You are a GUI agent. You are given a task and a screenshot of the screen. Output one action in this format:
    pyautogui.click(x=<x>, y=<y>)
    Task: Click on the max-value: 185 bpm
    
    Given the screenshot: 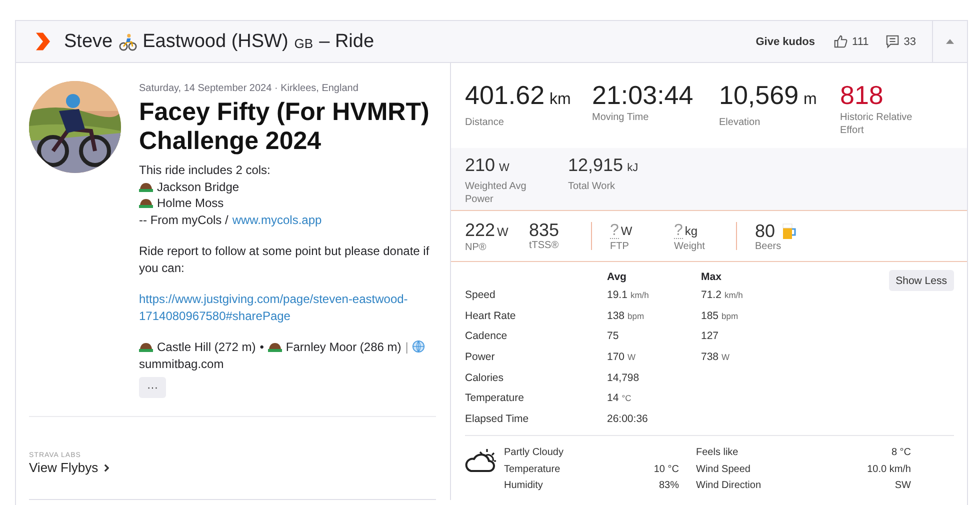 What is the action you would take?
    pyautogui.click(x=719, y=316)
    